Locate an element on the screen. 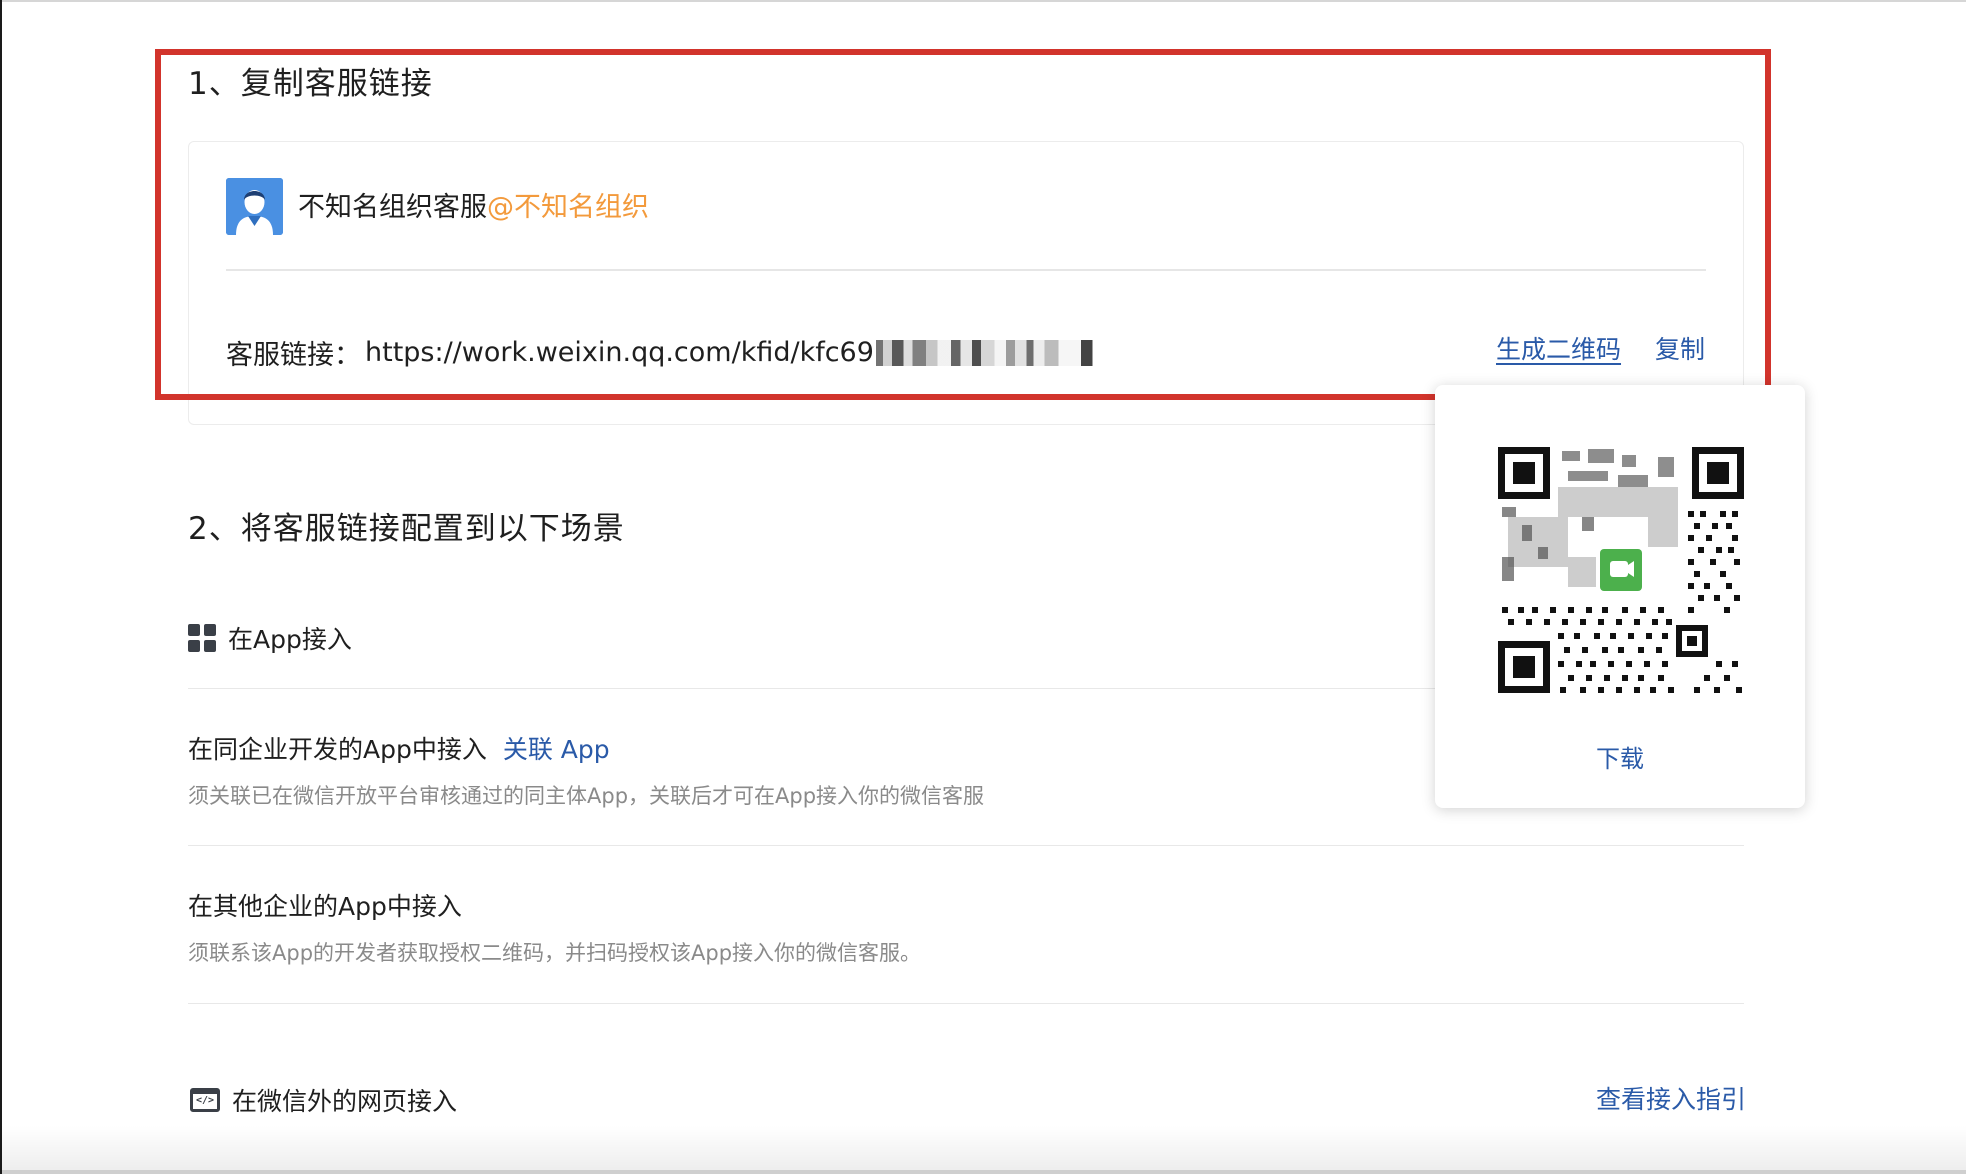 This screenshot has width=1966, height=1174. option-same-company-text: 在同企业开发的App中接入 is located at coordinates (337, 749).